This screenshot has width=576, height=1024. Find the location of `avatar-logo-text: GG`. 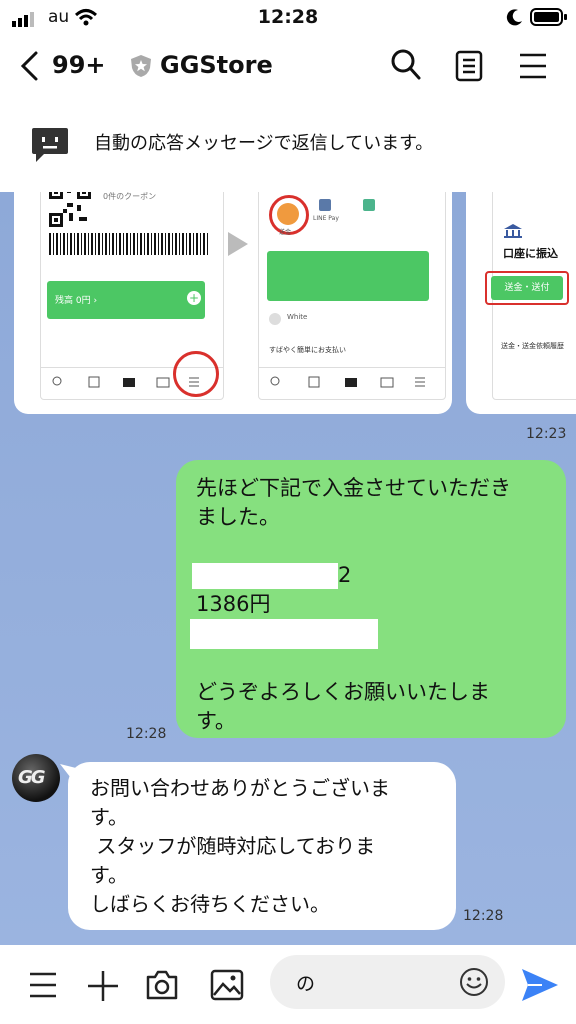

avatar-logo-text: GG is located at coordinates (32, 777).